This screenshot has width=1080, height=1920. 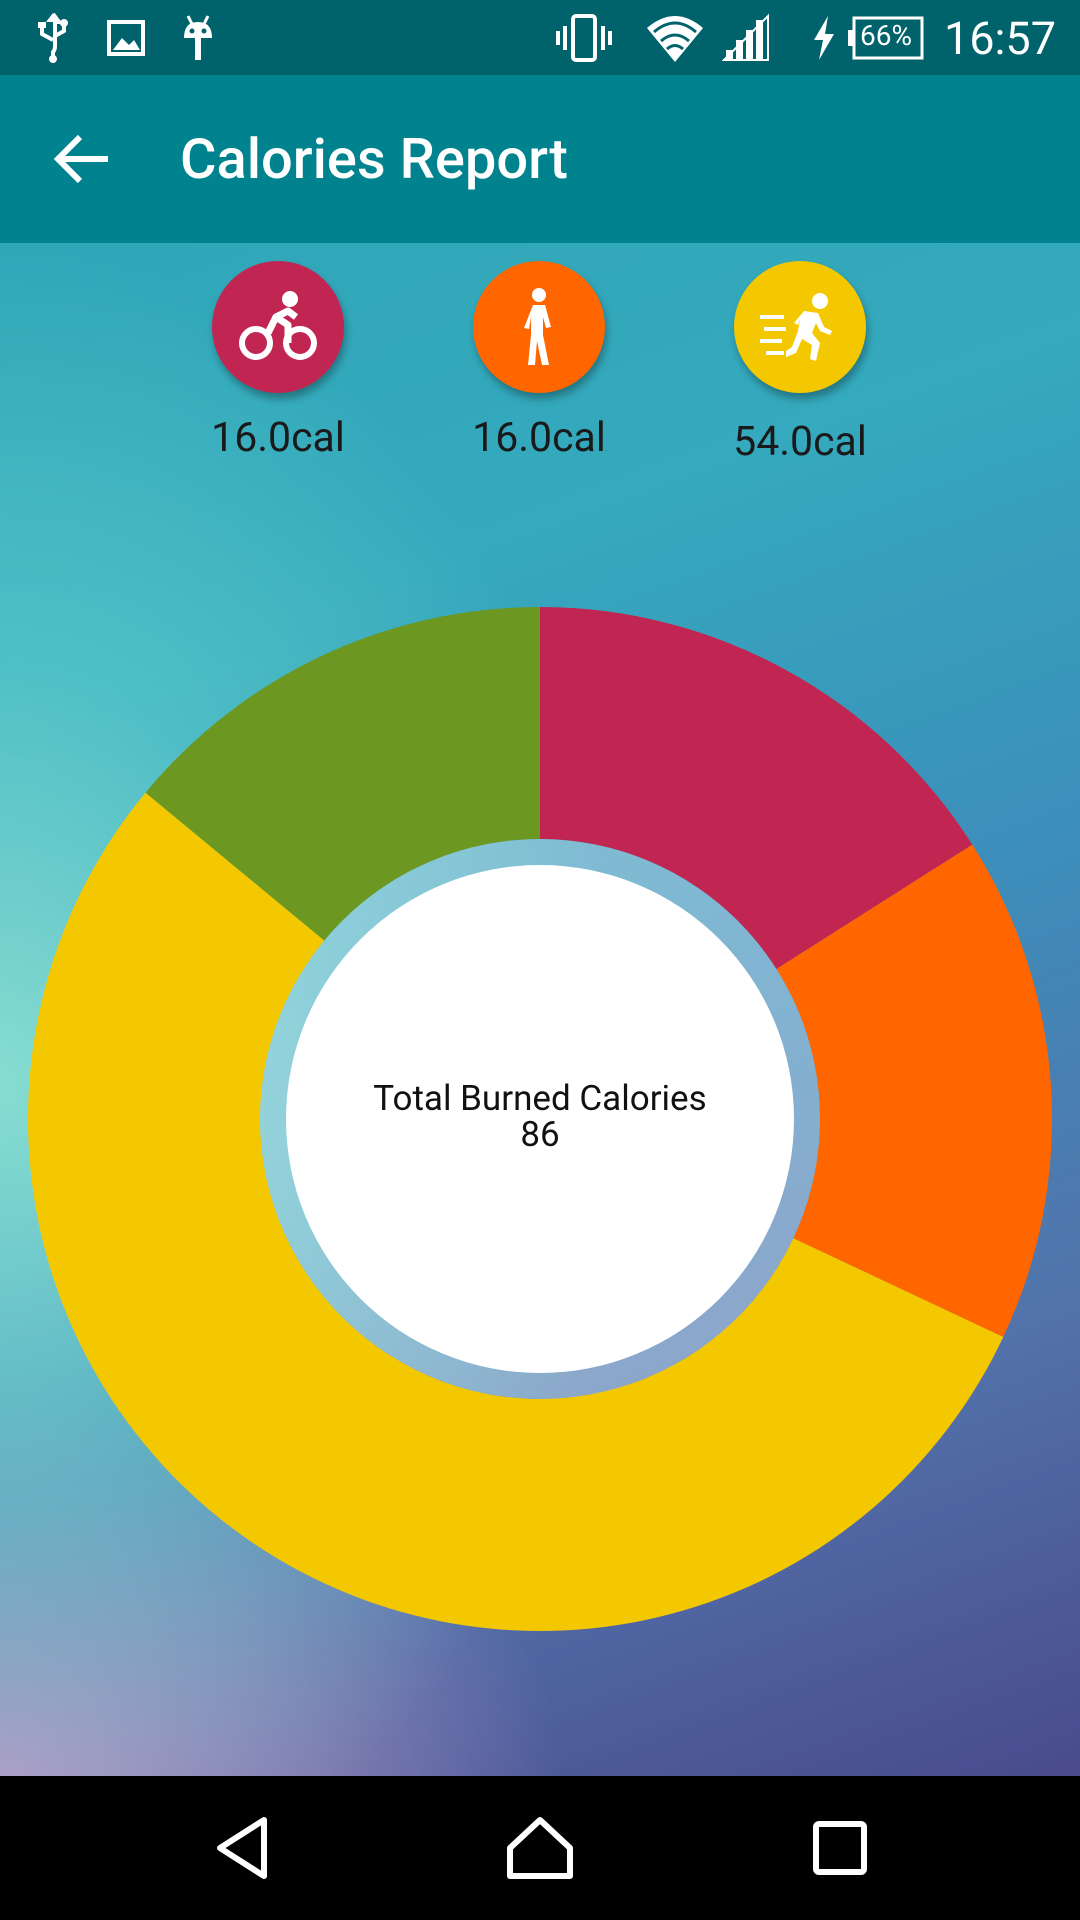 I want to click on navigation-bar, so click(x=540, y=1848).